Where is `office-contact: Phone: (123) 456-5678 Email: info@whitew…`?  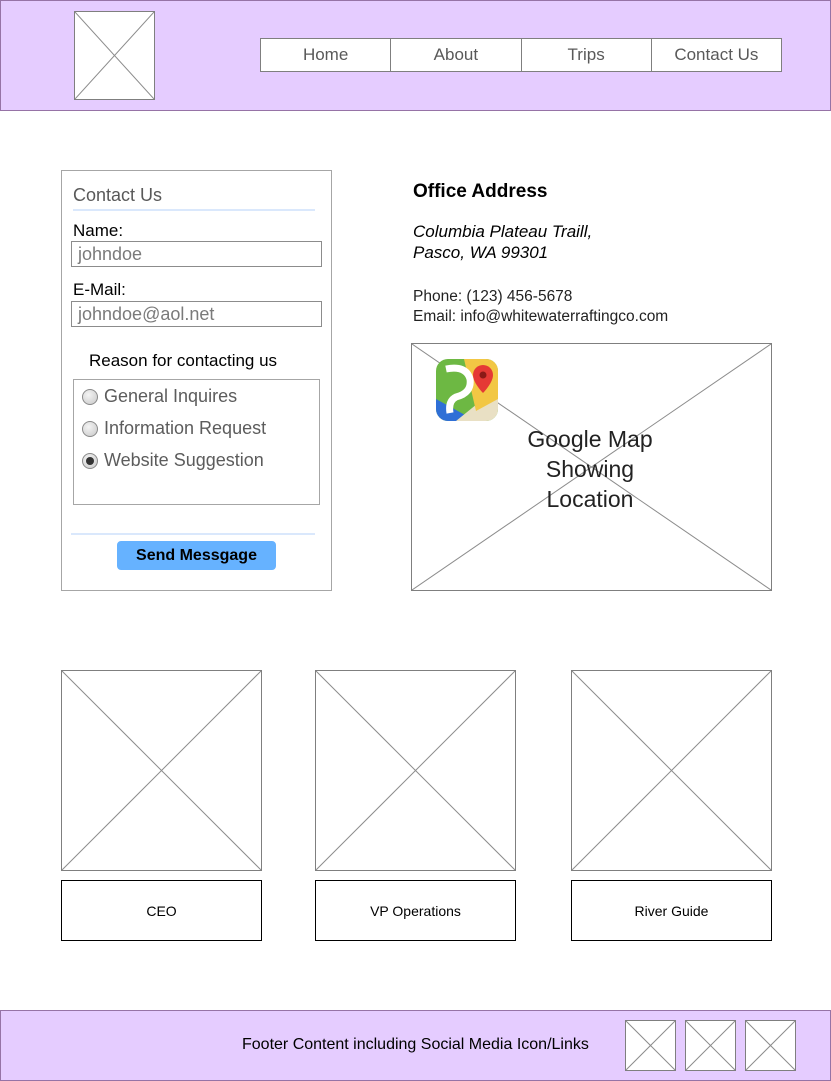
office-contact: Phone: (123) 456-5678 Email: info@whitew… is located at coordinates (540, 307).